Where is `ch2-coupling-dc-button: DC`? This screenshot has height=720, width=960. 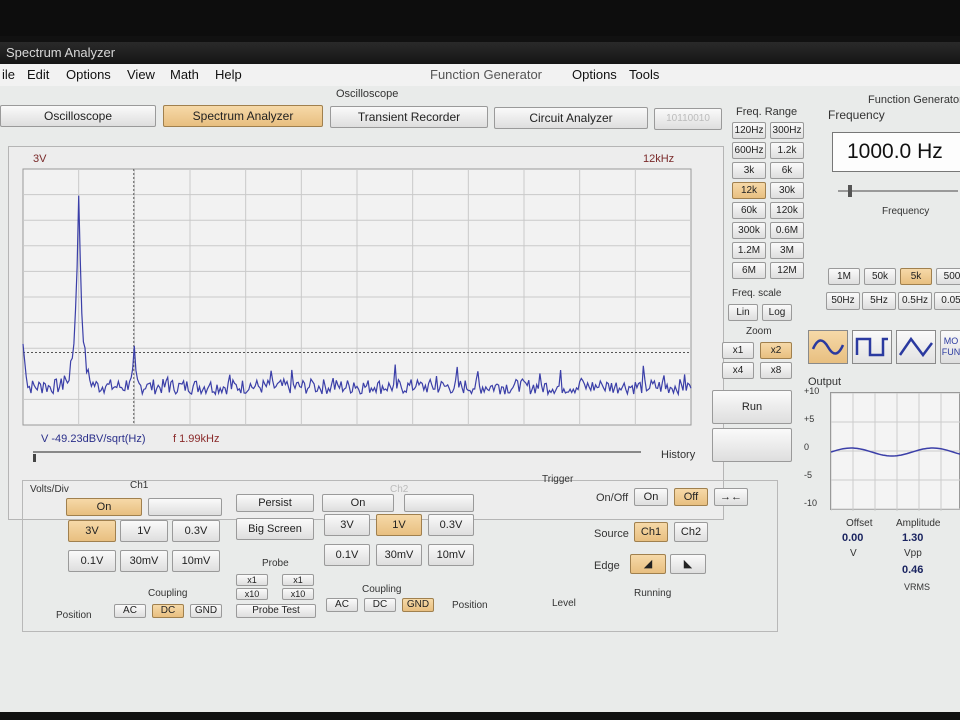 ch2-coupling-dc-button: DC is located at coordinates (380, 605).